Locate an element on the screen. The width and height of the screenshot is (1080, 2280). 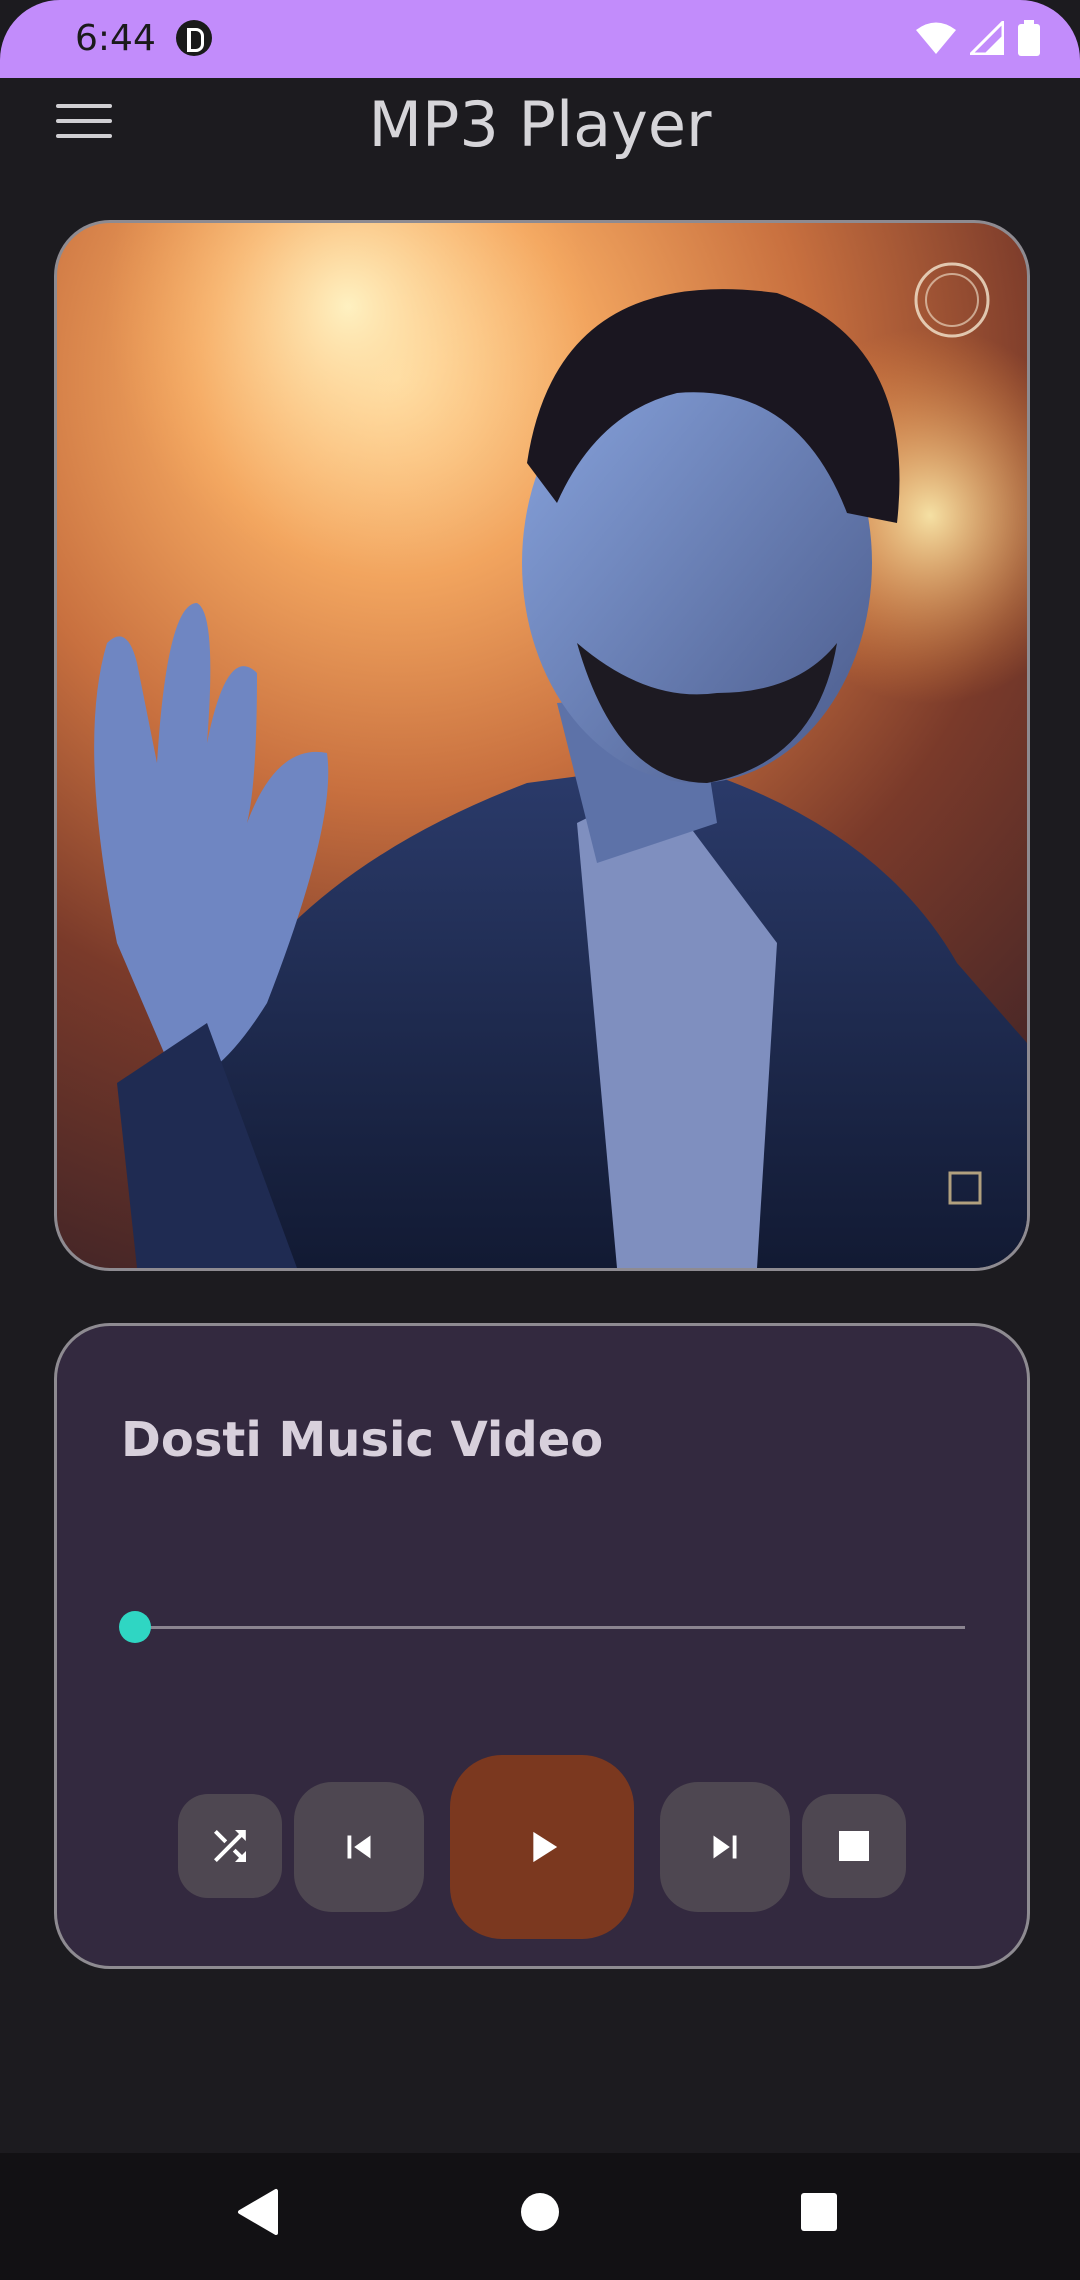
wifi-icon is located at coordinates (936, 38).